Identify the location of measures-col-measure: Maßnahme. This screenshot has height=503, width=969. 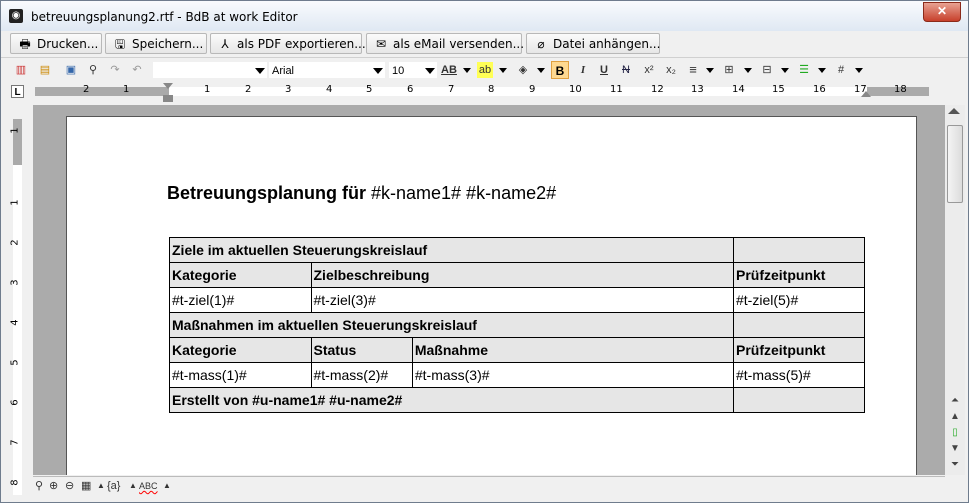
(573, 350).